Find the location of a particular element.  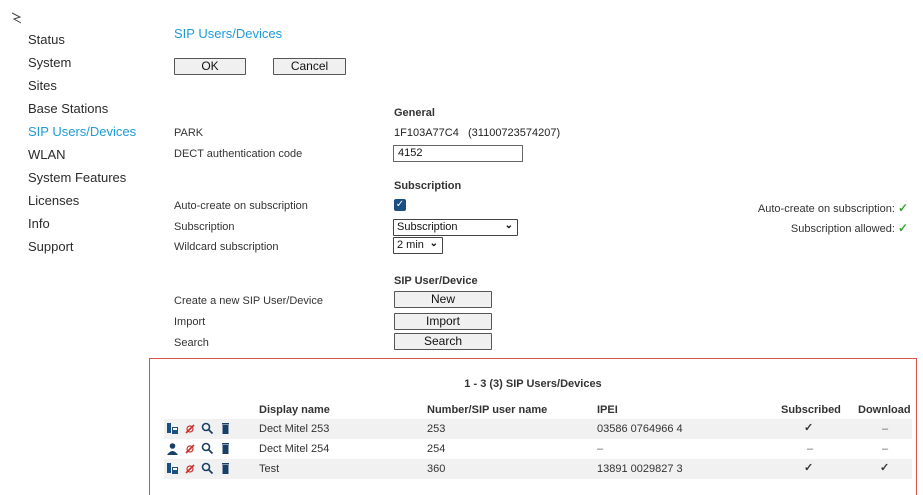

sidebar-item-licenses: Licenses is located at coordinates (88, 200).